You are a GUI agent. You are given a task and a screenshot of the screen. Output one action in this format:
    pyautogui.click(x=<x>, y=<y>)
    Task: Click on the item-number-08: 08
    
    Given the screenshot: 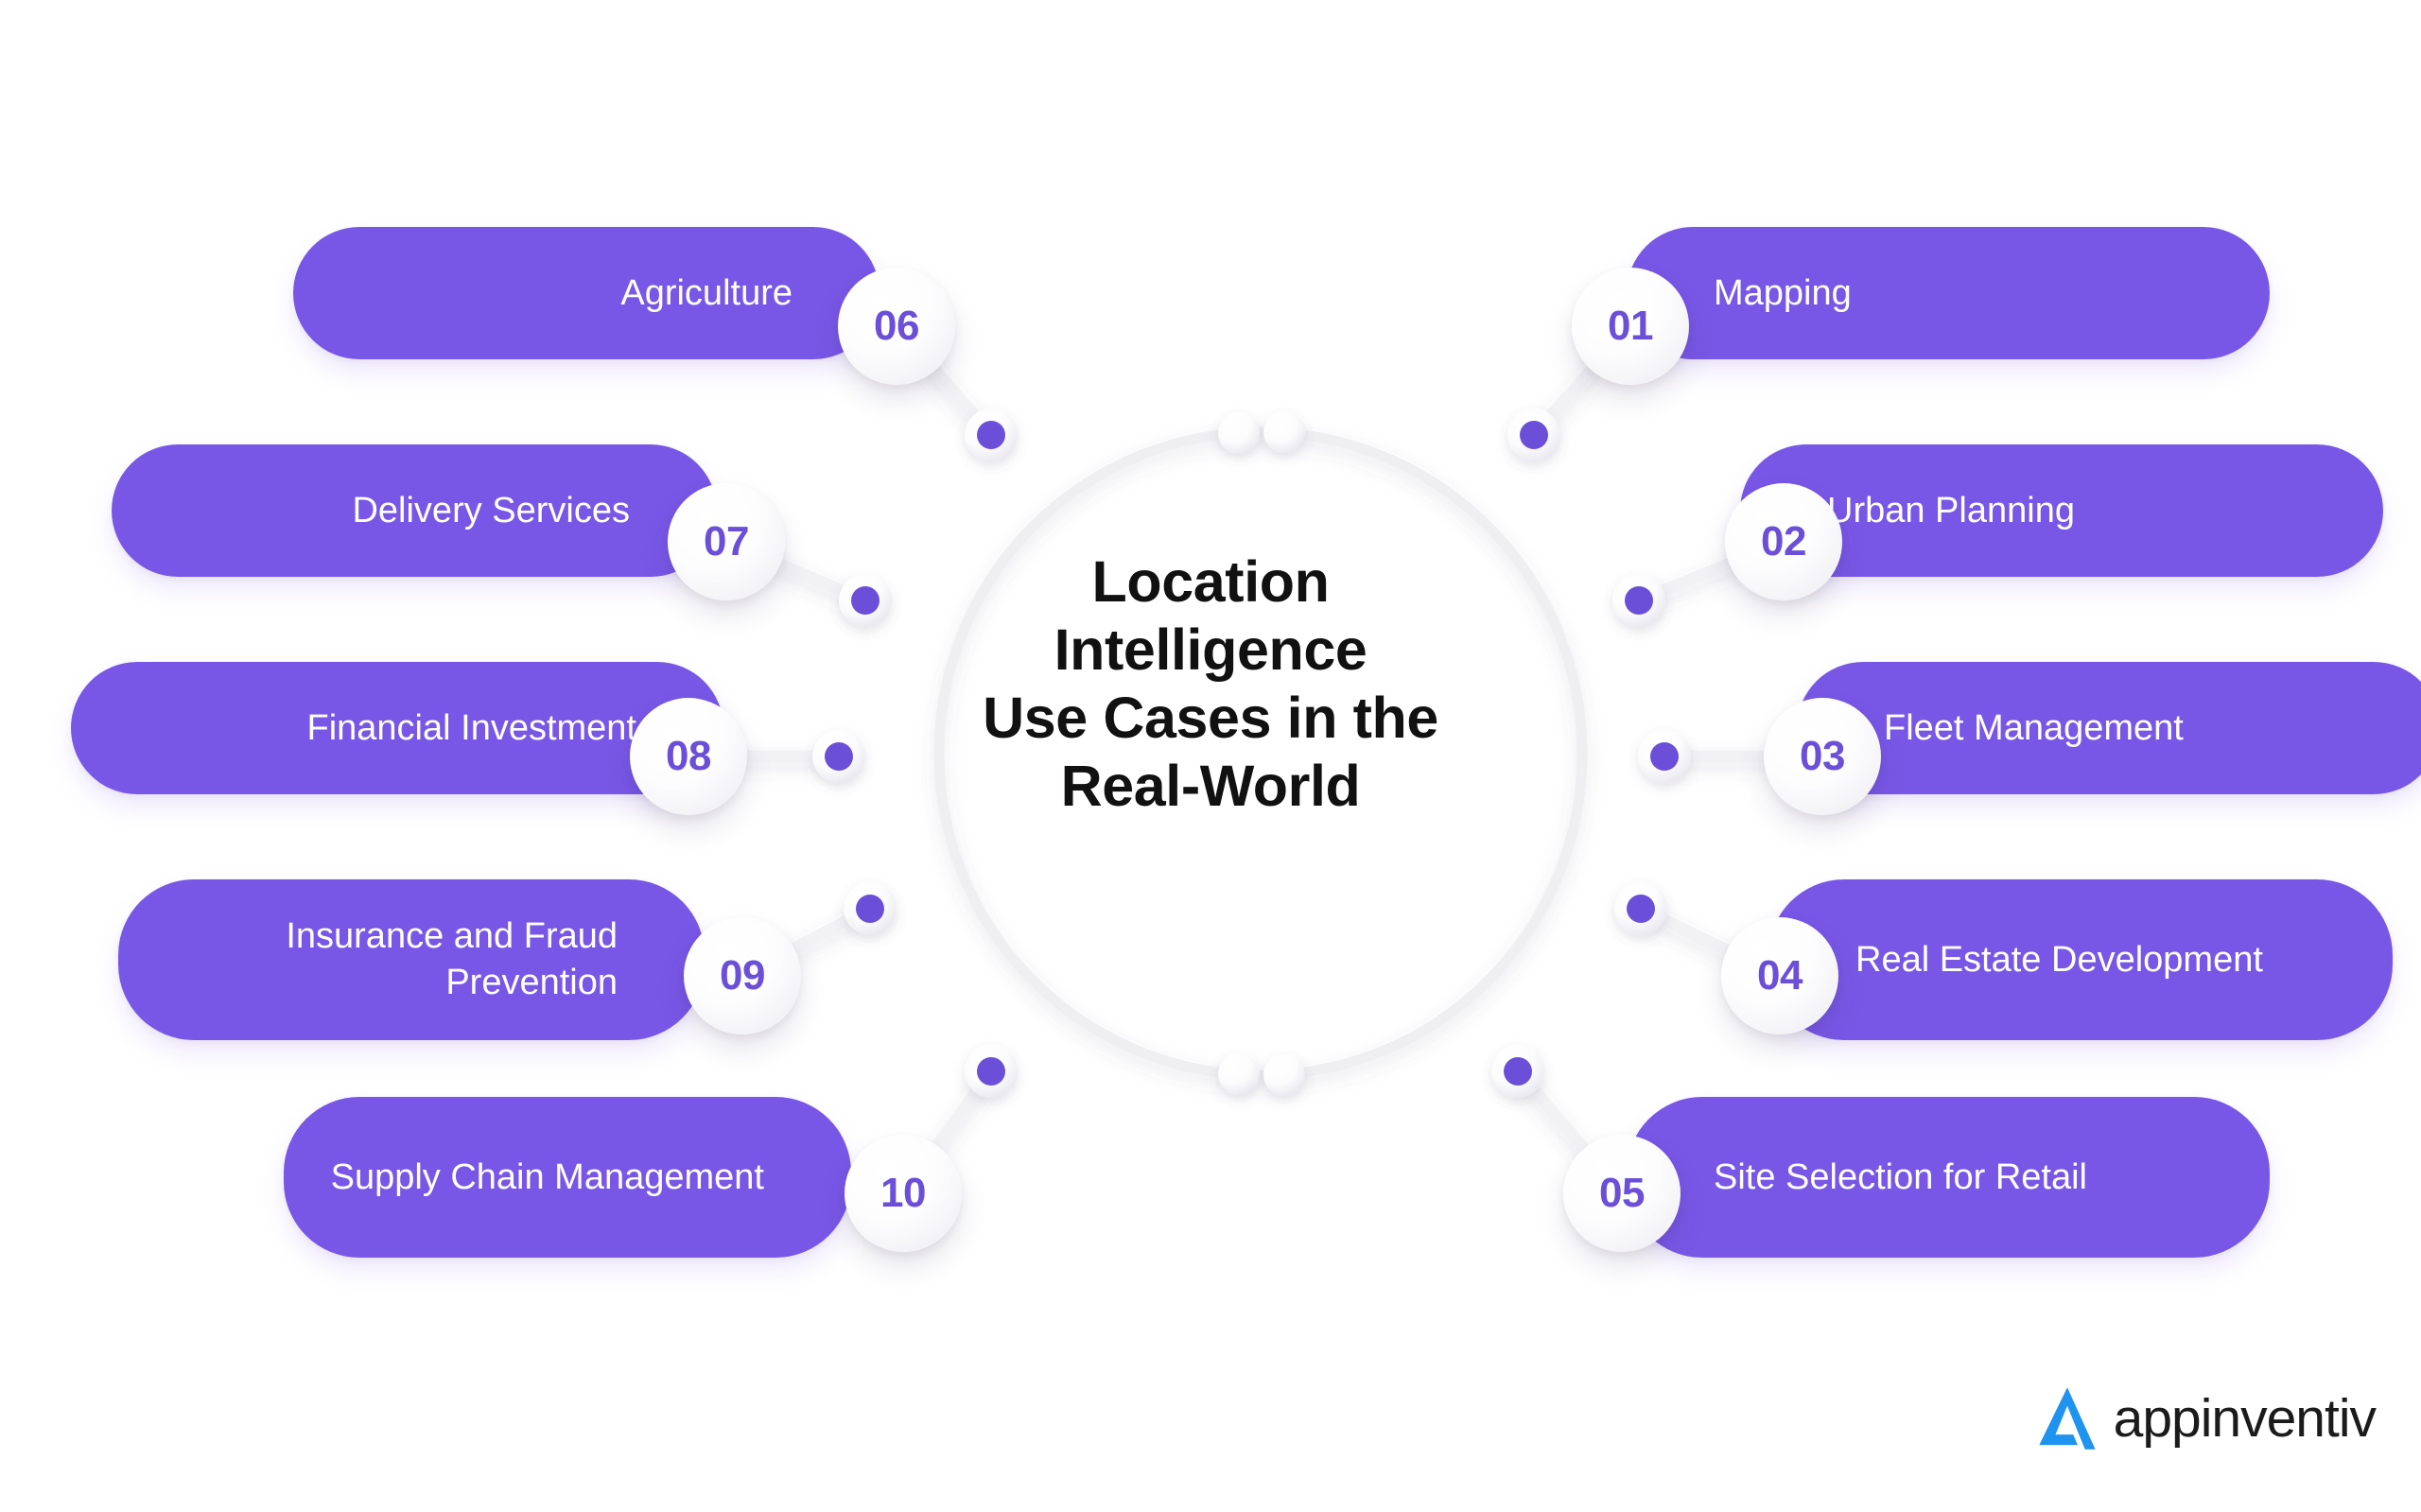 What is the action you would take?
    pyautogui.click(x=688, y=756)
    